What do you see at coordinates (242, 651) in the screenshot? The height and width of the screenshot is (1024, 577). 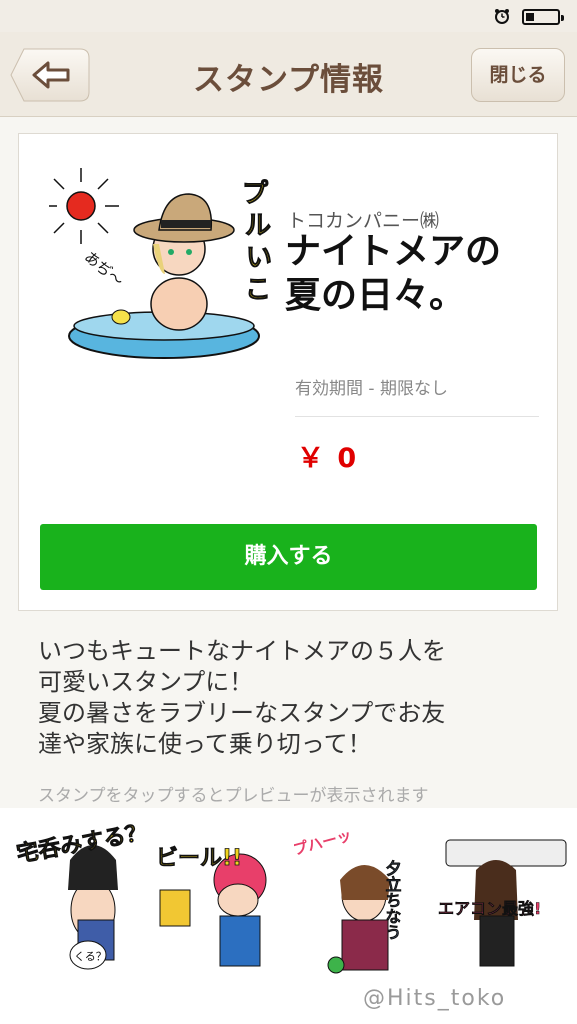 I see `description-line: いつもキュートなナイトメアの５人を` at bounding box center [242, 651].